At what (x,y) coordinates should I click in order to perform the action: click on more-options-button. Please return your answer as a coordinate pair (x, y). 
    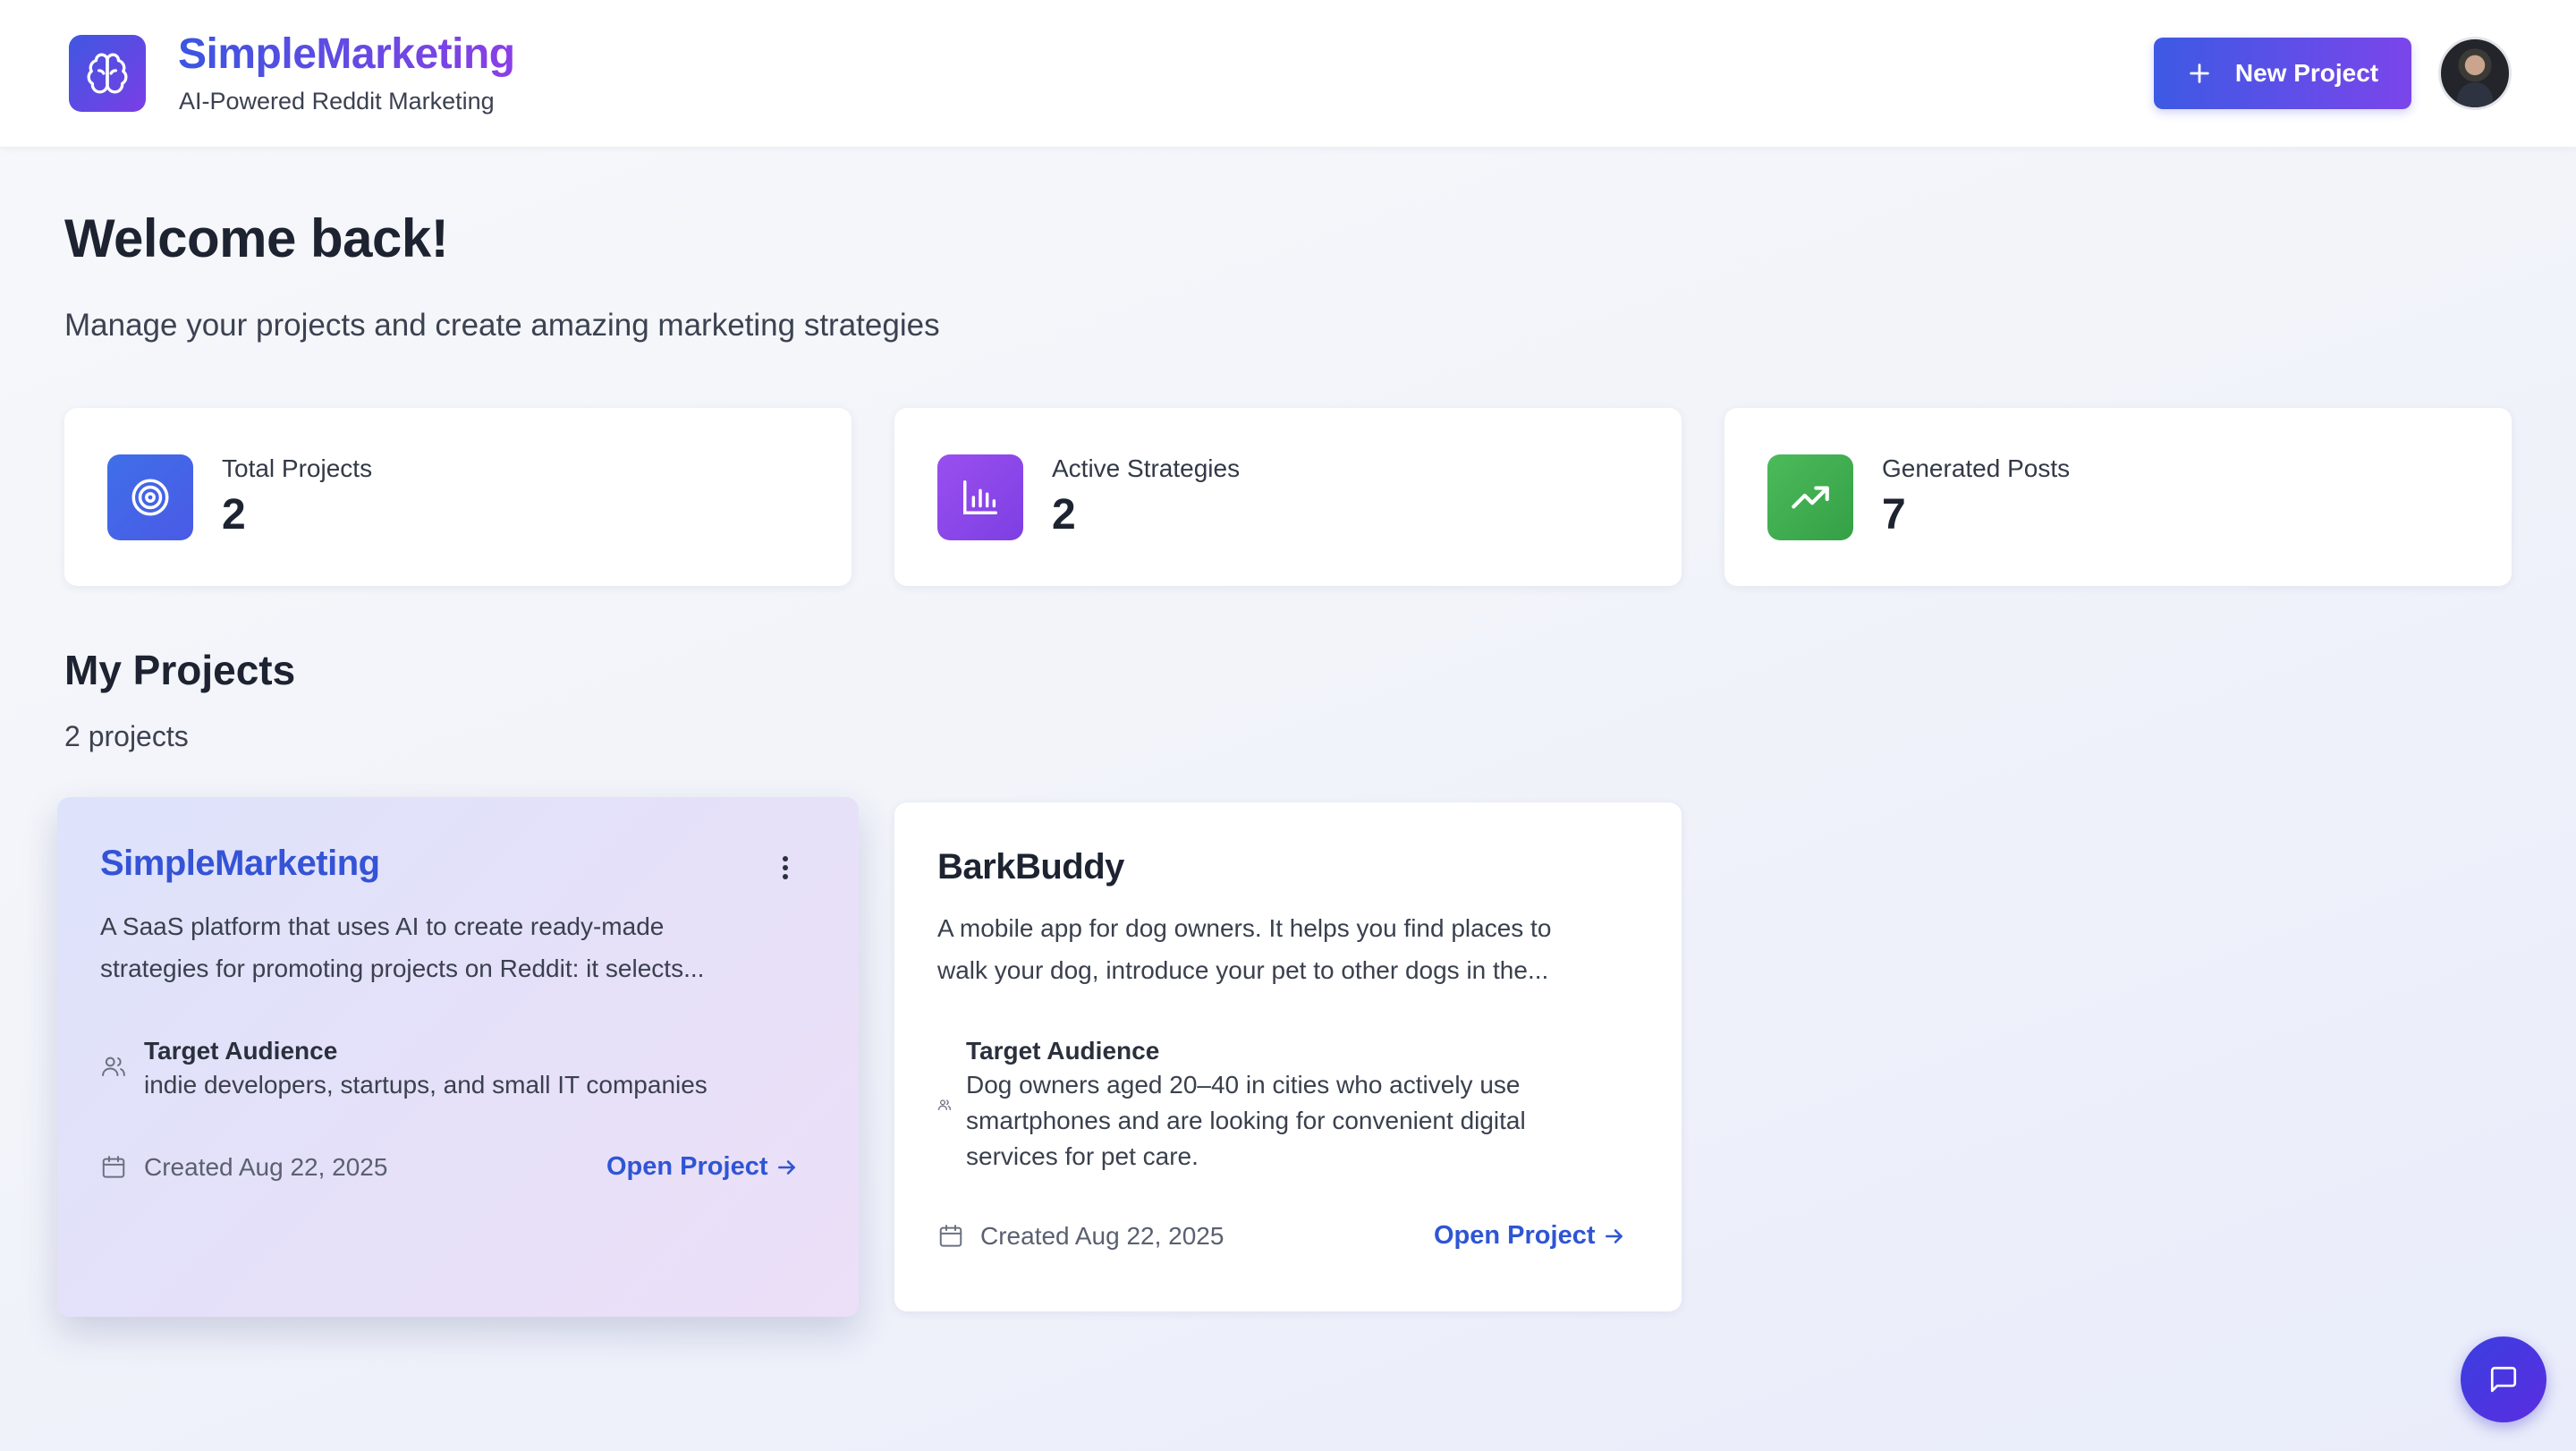
    Looking at the image, I should click on (785, 867).